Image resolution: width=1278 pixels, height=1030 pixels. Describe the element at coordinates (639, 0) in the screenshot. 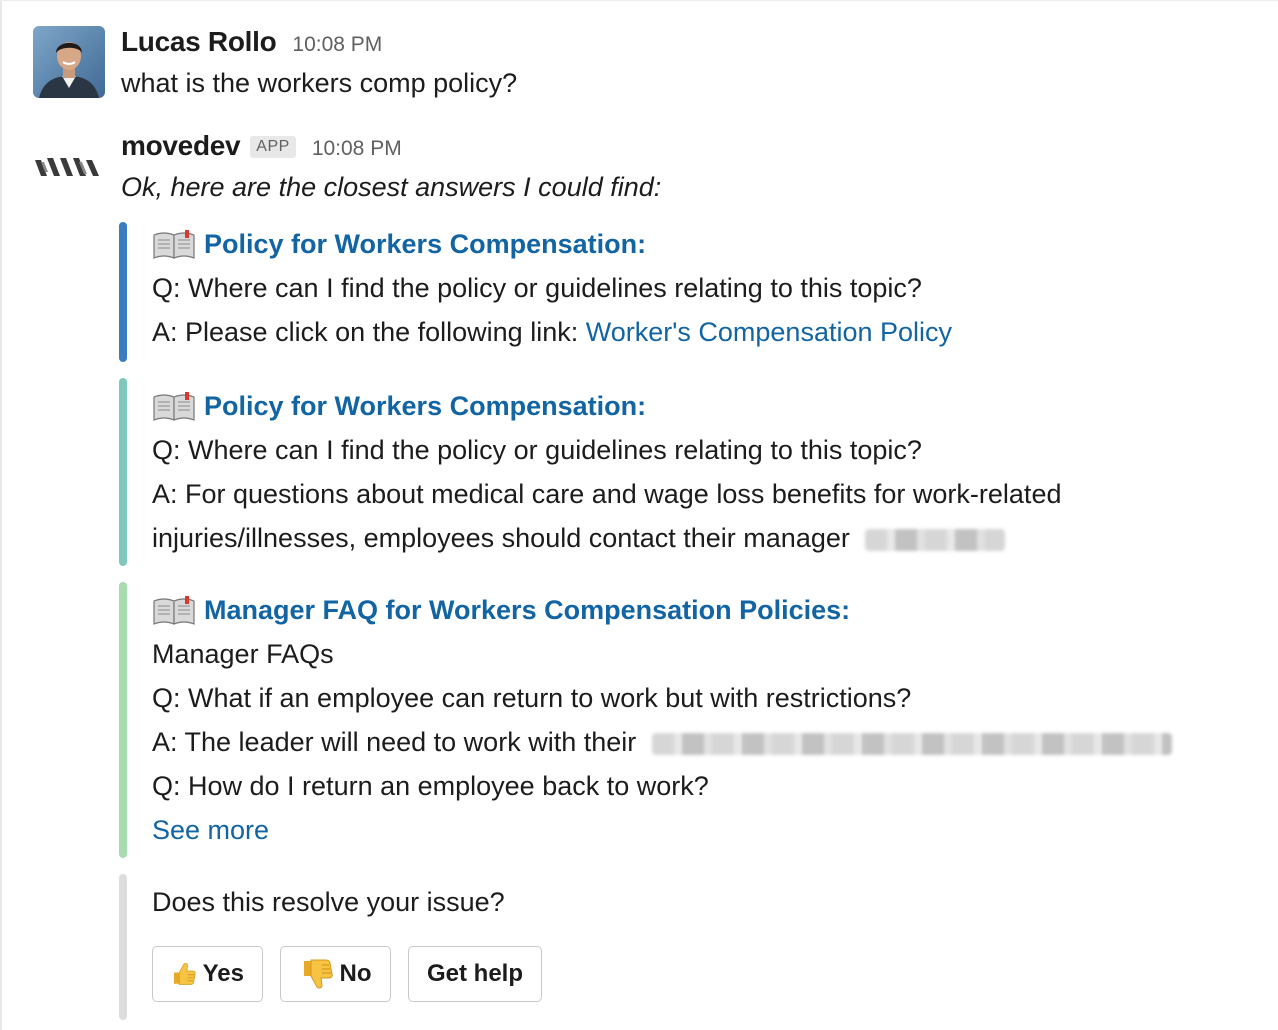

I see `window-top-edge` at that location.